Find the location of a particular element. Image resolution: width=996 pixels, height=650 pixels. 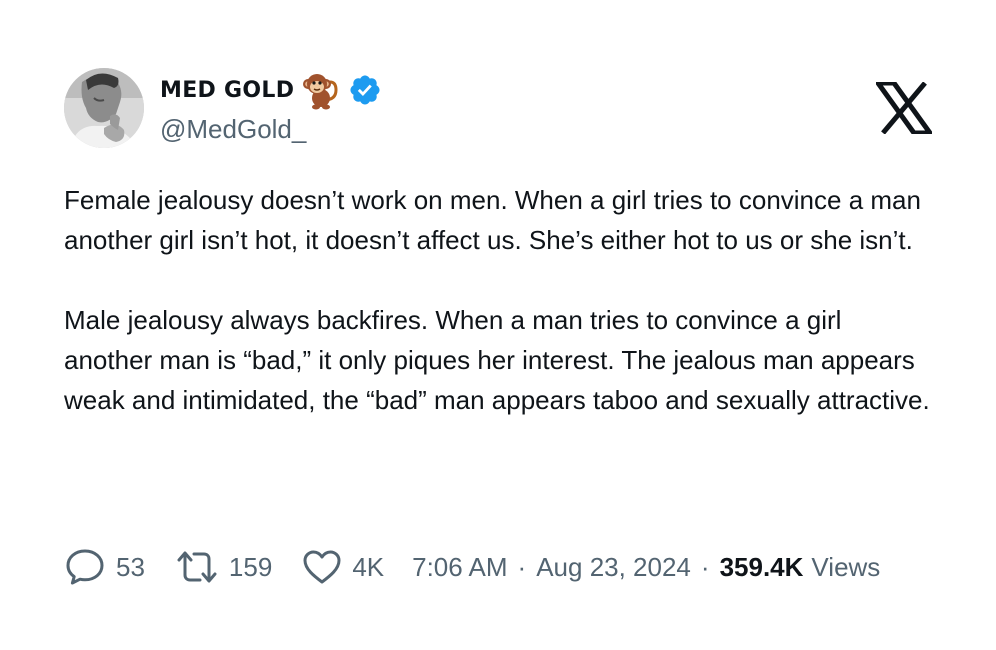

like-button: 4K is located at coordinates (343, 567).